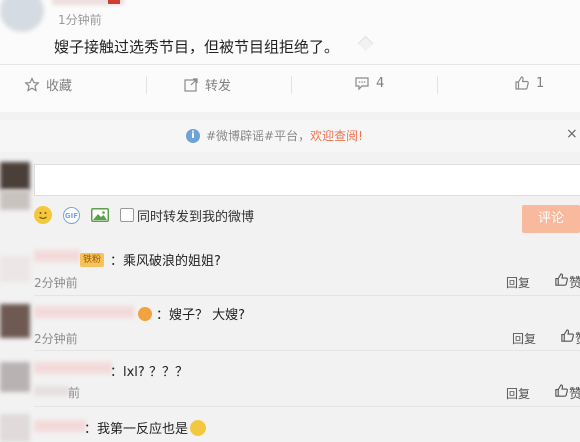 The height and width of the screenshot is (442, 580). Describe the element at coordinates (145, 313) in the screenshot. I see `medal-icon` at that location.